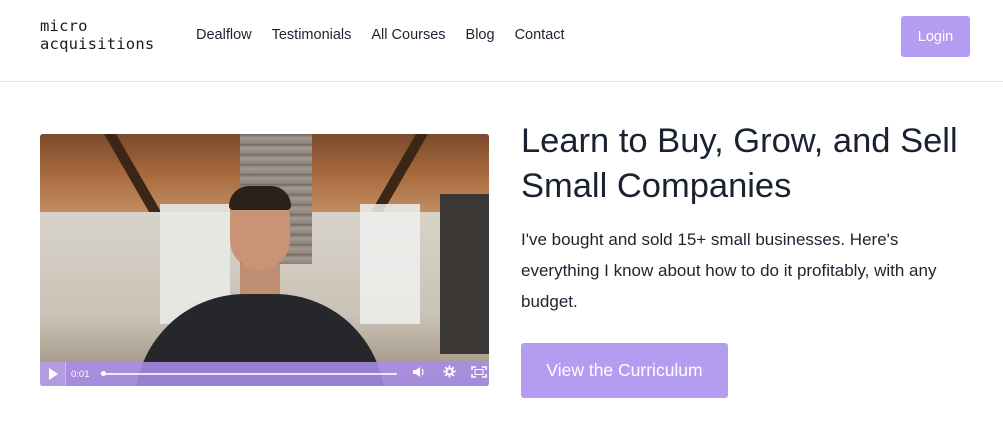  What do you see at coordinates (64, 26) in the screenshot?
I see `logo-line-1: micro` at bounding box center [64, 26].